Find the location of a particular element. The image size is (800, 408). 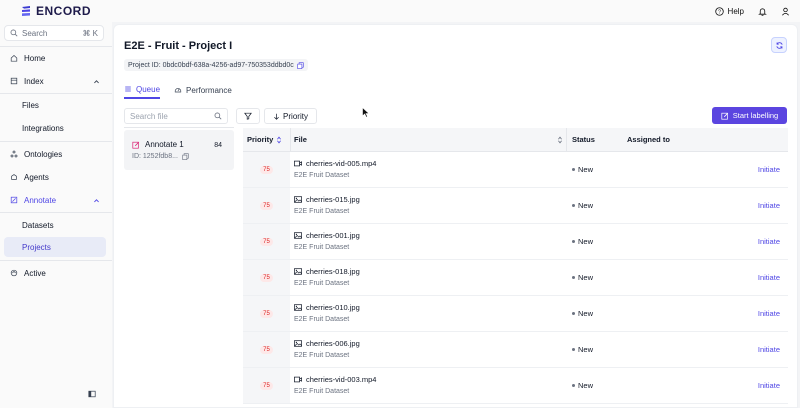

agents-icon is located at coordinates (14, 177).